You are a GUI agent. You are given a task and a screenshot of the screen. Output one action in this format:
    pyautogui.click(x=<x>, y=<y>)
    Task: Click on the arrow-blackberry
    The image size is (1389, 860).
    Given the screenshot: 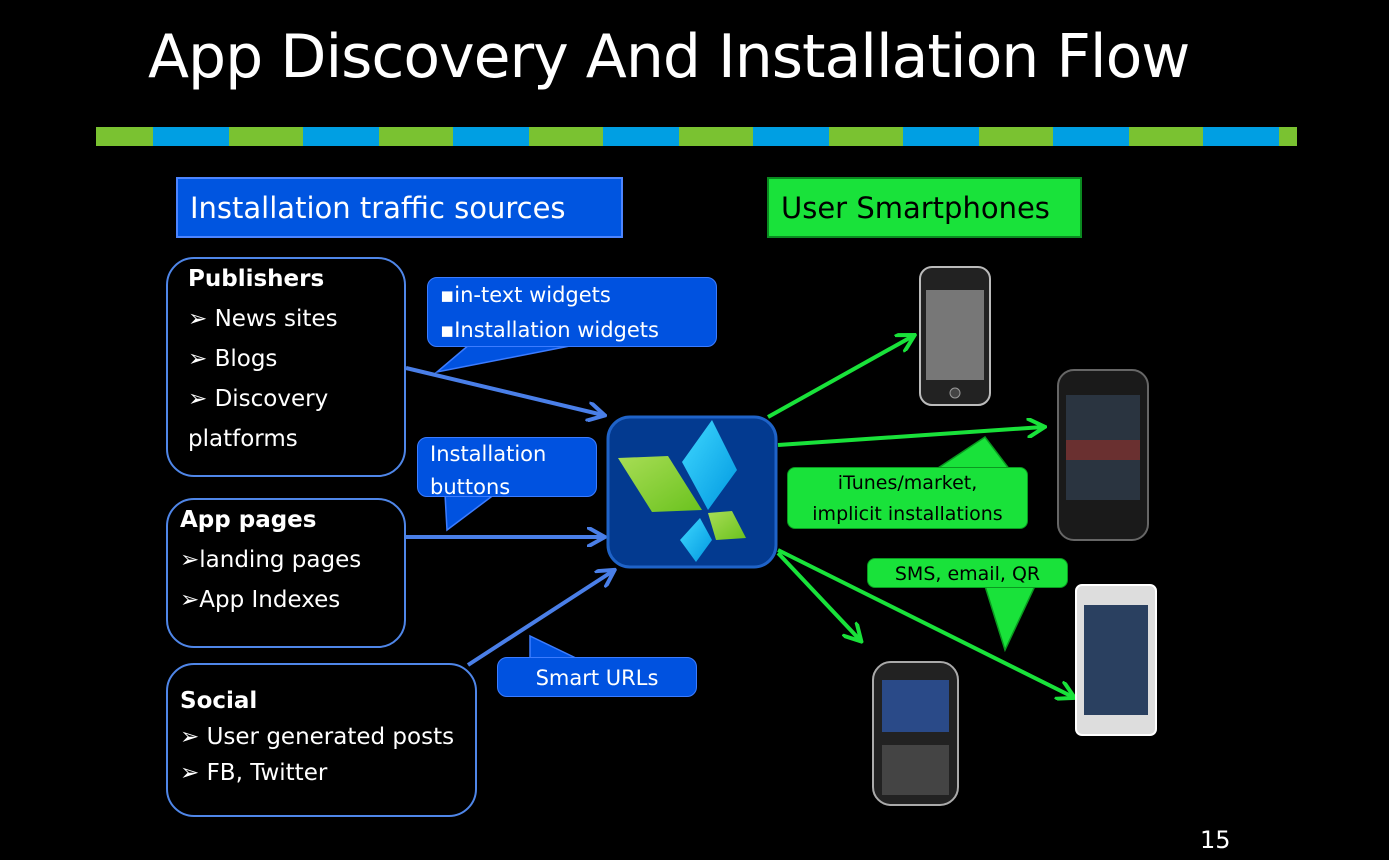 What is the action you would take?
    pyautogui.click(x=818, y=595)
    